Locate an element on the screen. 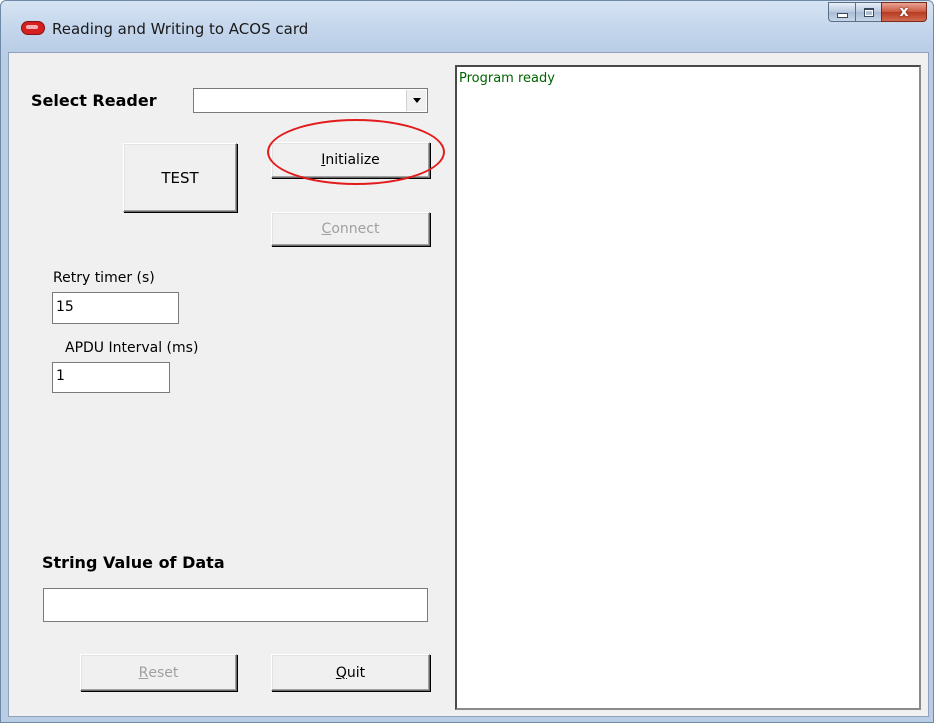 The image size is (936, 725). minimize-icon is located at coordinates (842, 15).